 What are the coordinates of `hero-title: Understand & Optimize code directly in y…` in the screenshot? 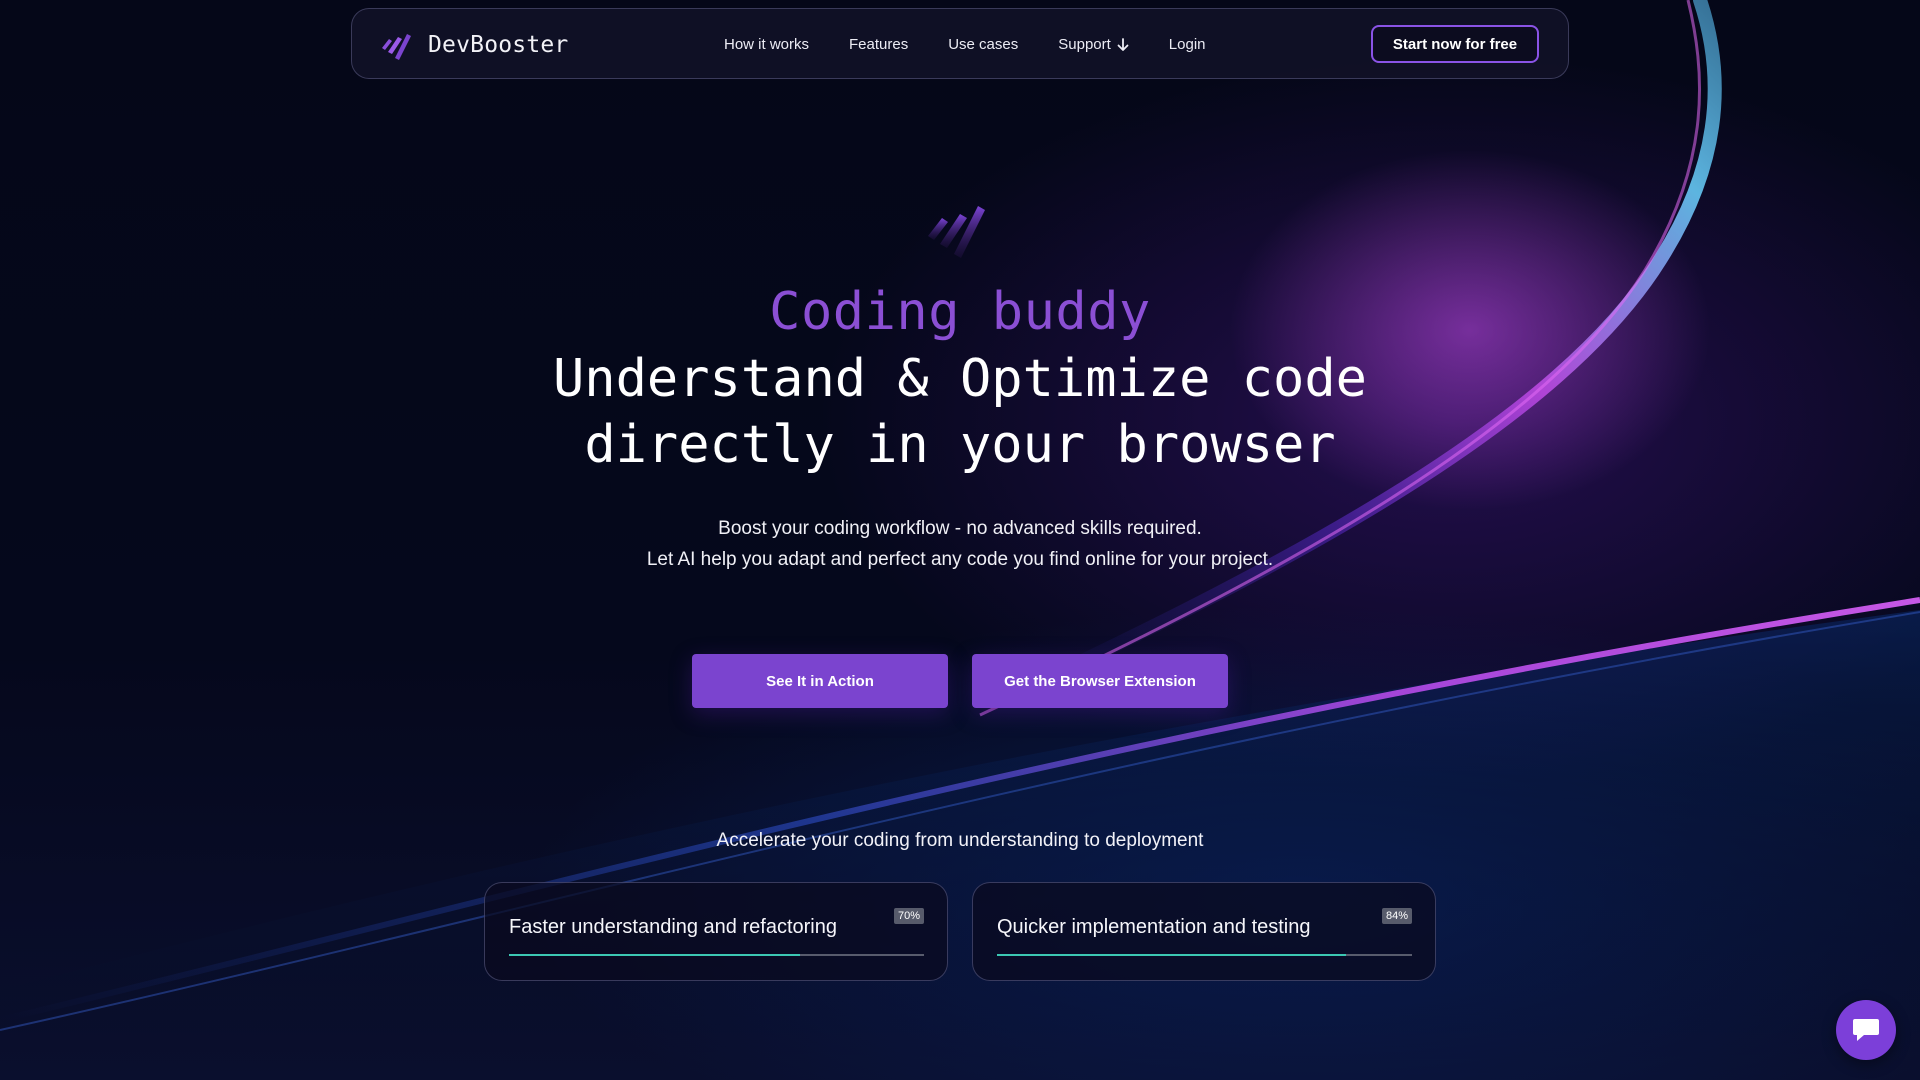 It's located at (960, 412).